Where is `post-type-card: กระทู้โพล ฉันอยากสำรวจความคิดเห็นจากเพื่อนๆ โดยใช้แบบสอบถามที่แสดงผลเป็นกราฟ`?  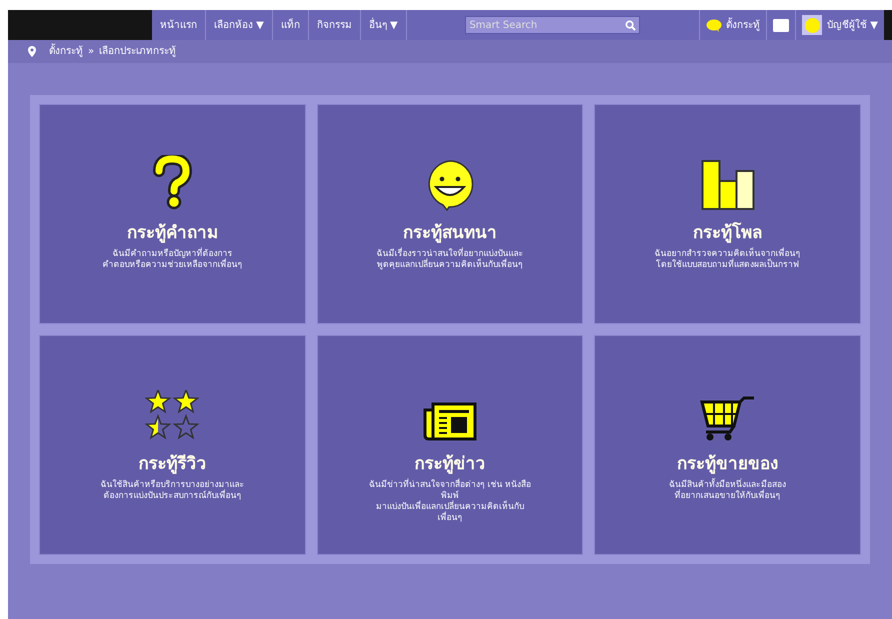
post-type-card: กระทู้โพล ฉันอยากสำรวจความคิดเห็นจากเพื่อนๆ โดยใช้แบบสอบถามที่แสดงผลเป็นกราฟ is located at coordinates (727, 214).